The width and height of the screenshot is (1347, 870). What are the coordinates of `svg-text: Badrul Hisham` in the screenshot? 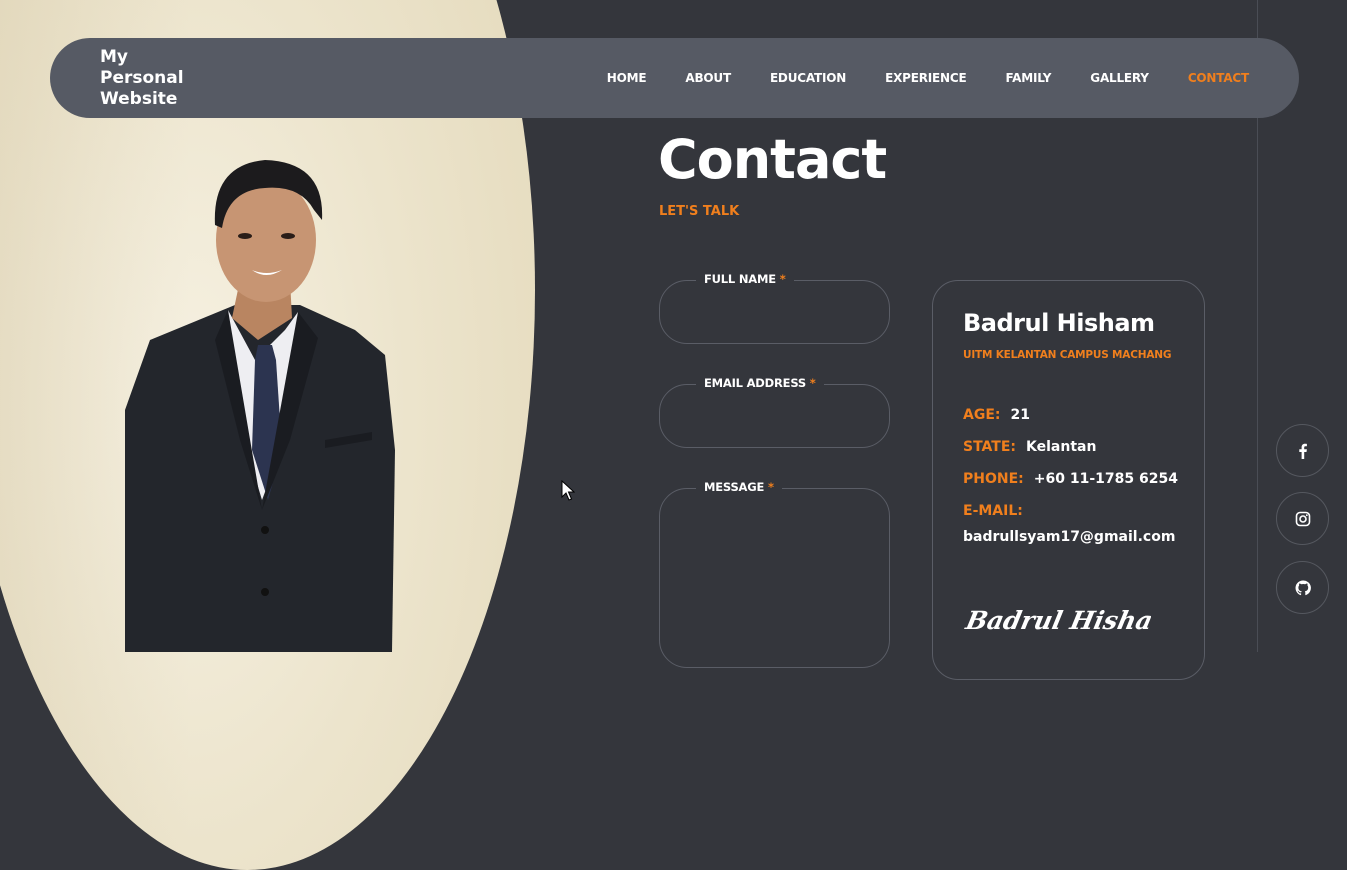 It's located at (1056, 620).